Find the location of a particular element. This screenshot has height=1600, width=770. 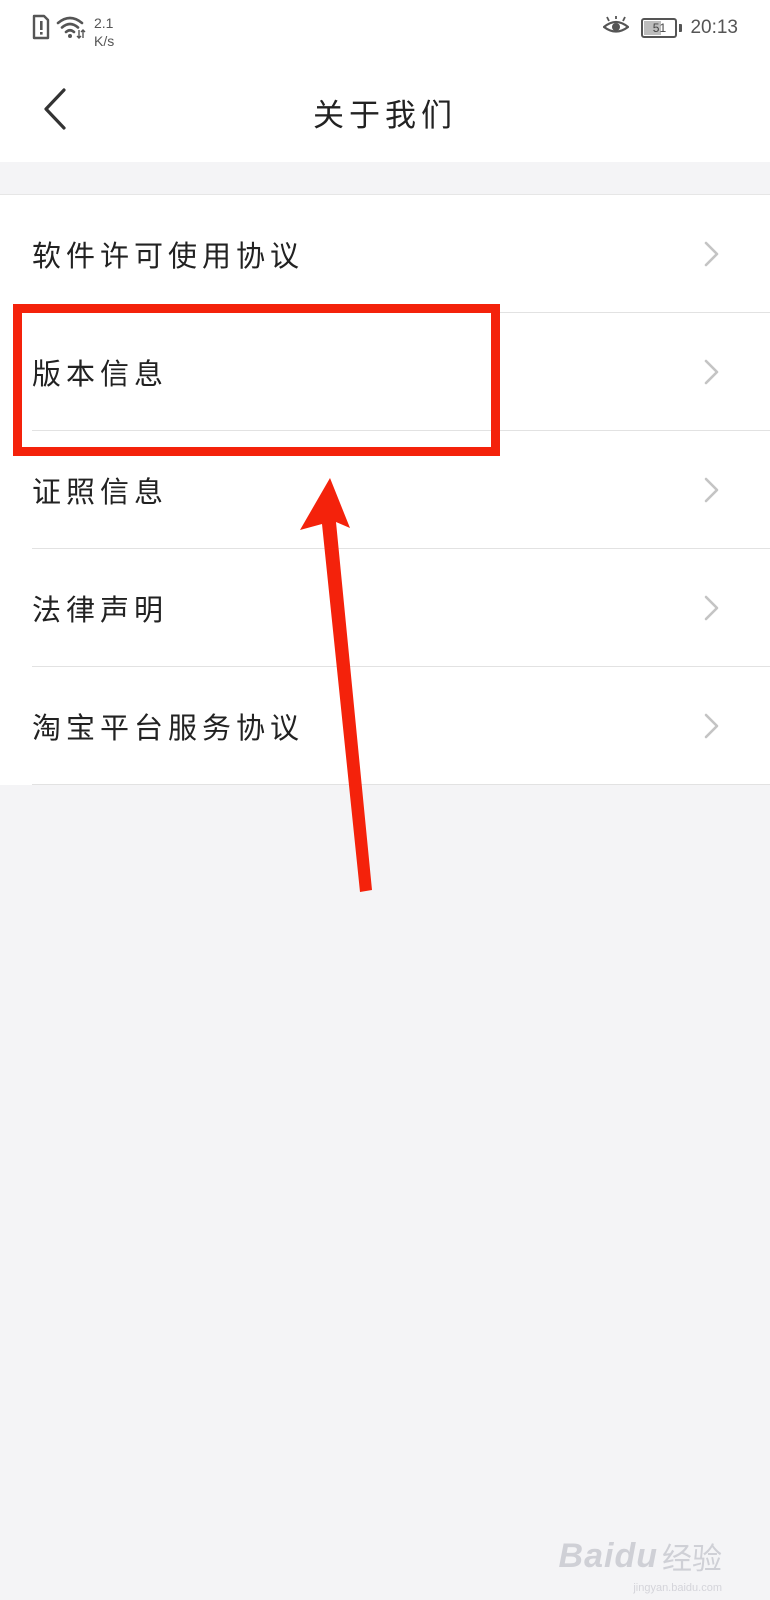

menu-item-label: 证照信息 is located at coordinates (100, 492).